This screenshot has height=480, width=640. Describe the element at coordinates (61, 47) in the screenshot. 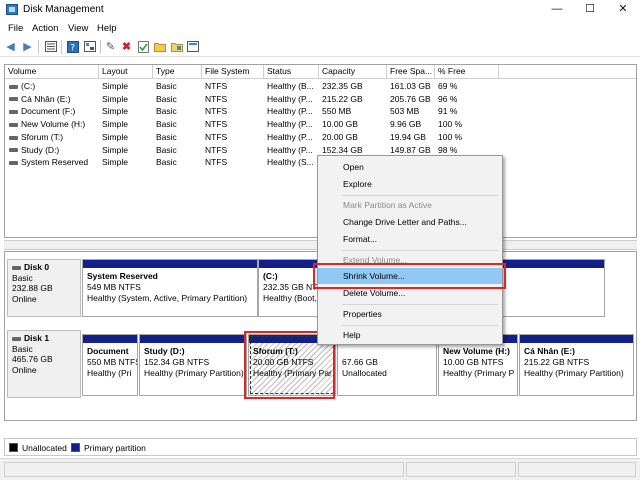

I see `toolbar-separator` at that location.